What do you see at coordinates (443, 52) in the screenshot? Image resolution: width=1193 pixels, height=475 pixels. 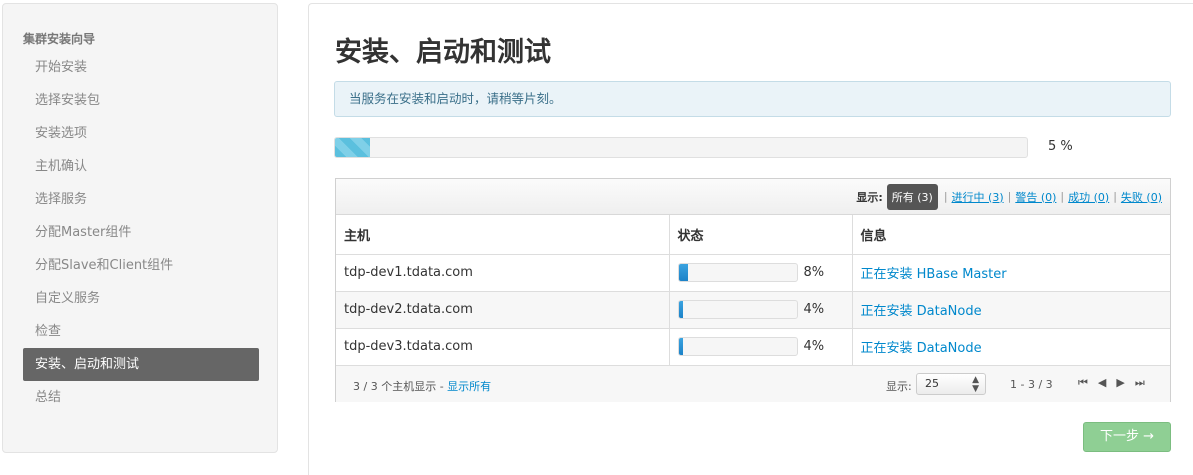 I see `page-title: 安装、启动和测试` at bounding box center [443, 52].